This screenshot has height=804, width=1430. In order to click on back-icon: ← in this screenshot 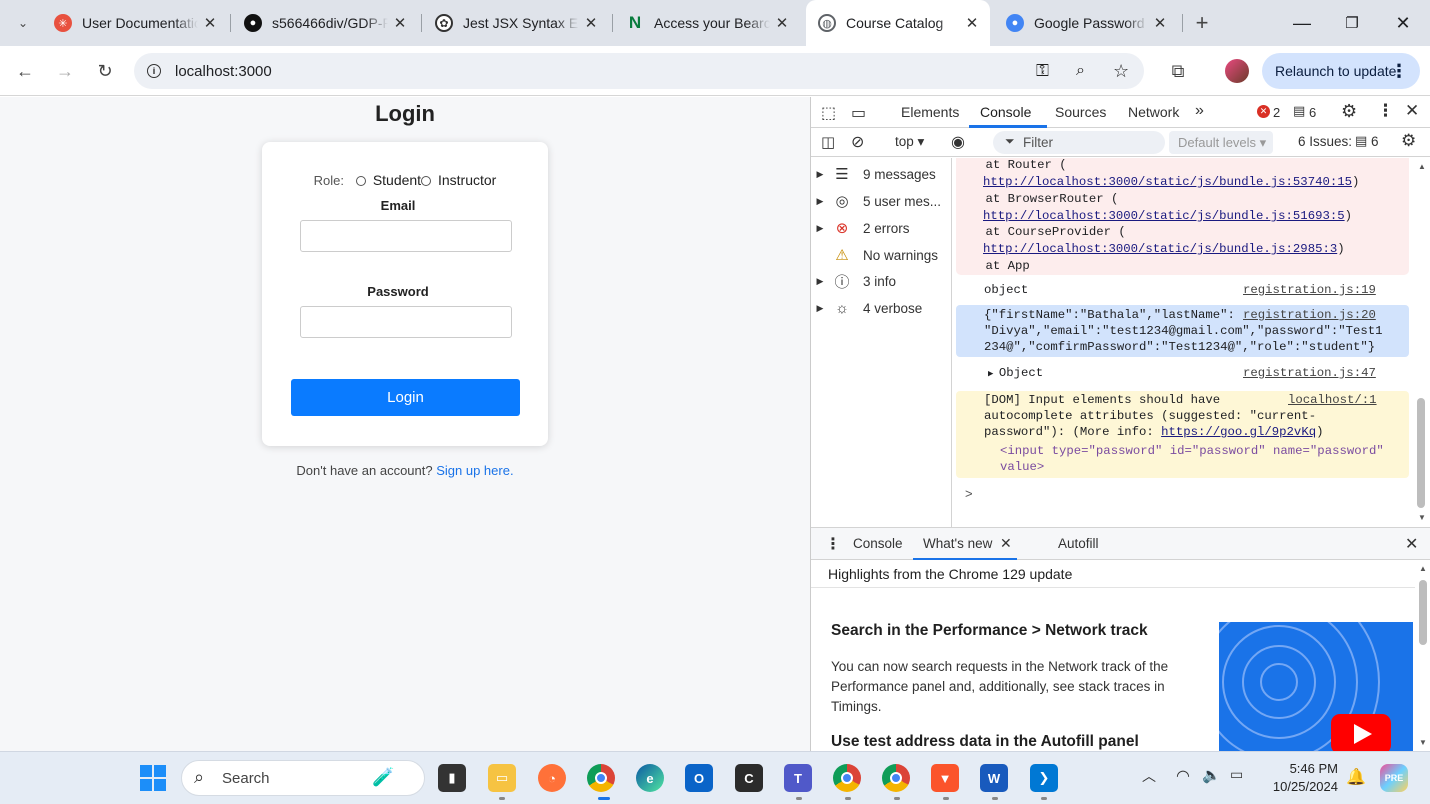, I will do `click(25, 71)`.